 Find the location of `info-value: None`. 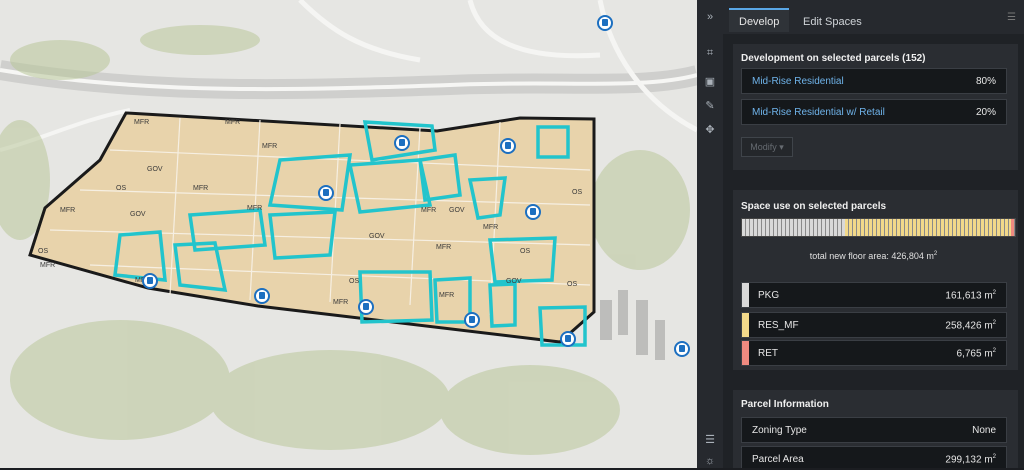

info-value: None is located at coordinates (984, 430).